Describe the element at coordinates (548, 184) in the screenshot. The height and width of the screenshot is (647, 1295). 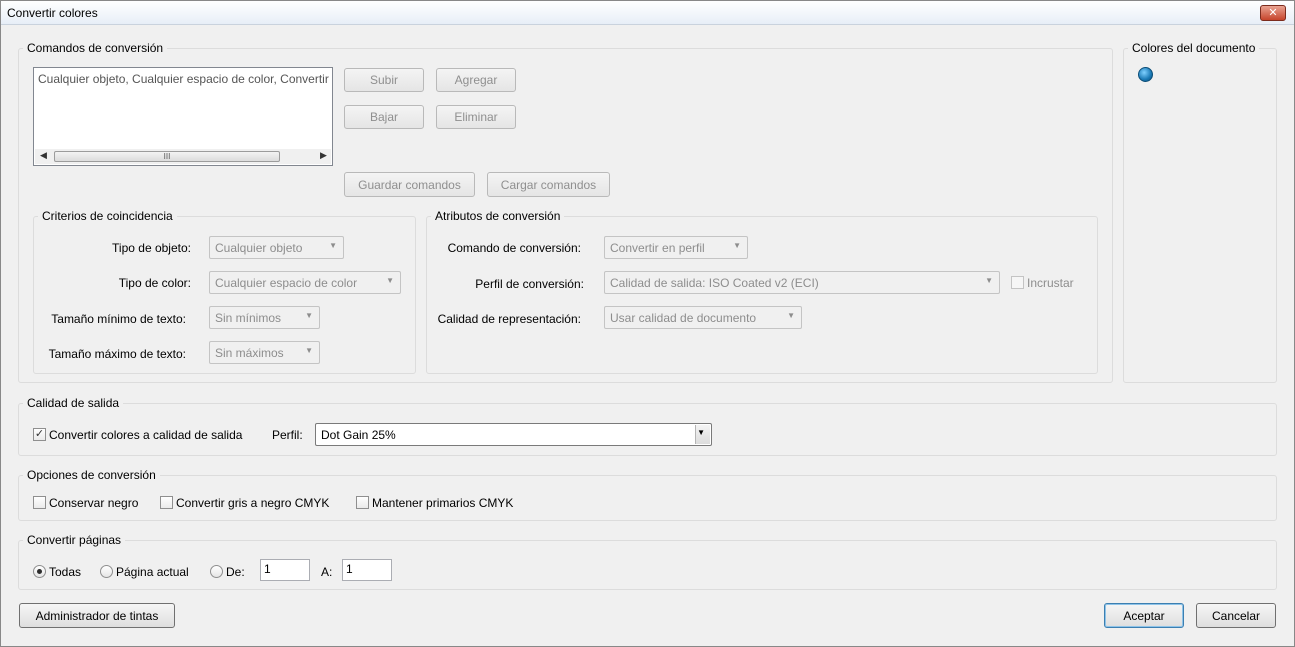
I see `load-commands-button: Cargar comandos` at that location.